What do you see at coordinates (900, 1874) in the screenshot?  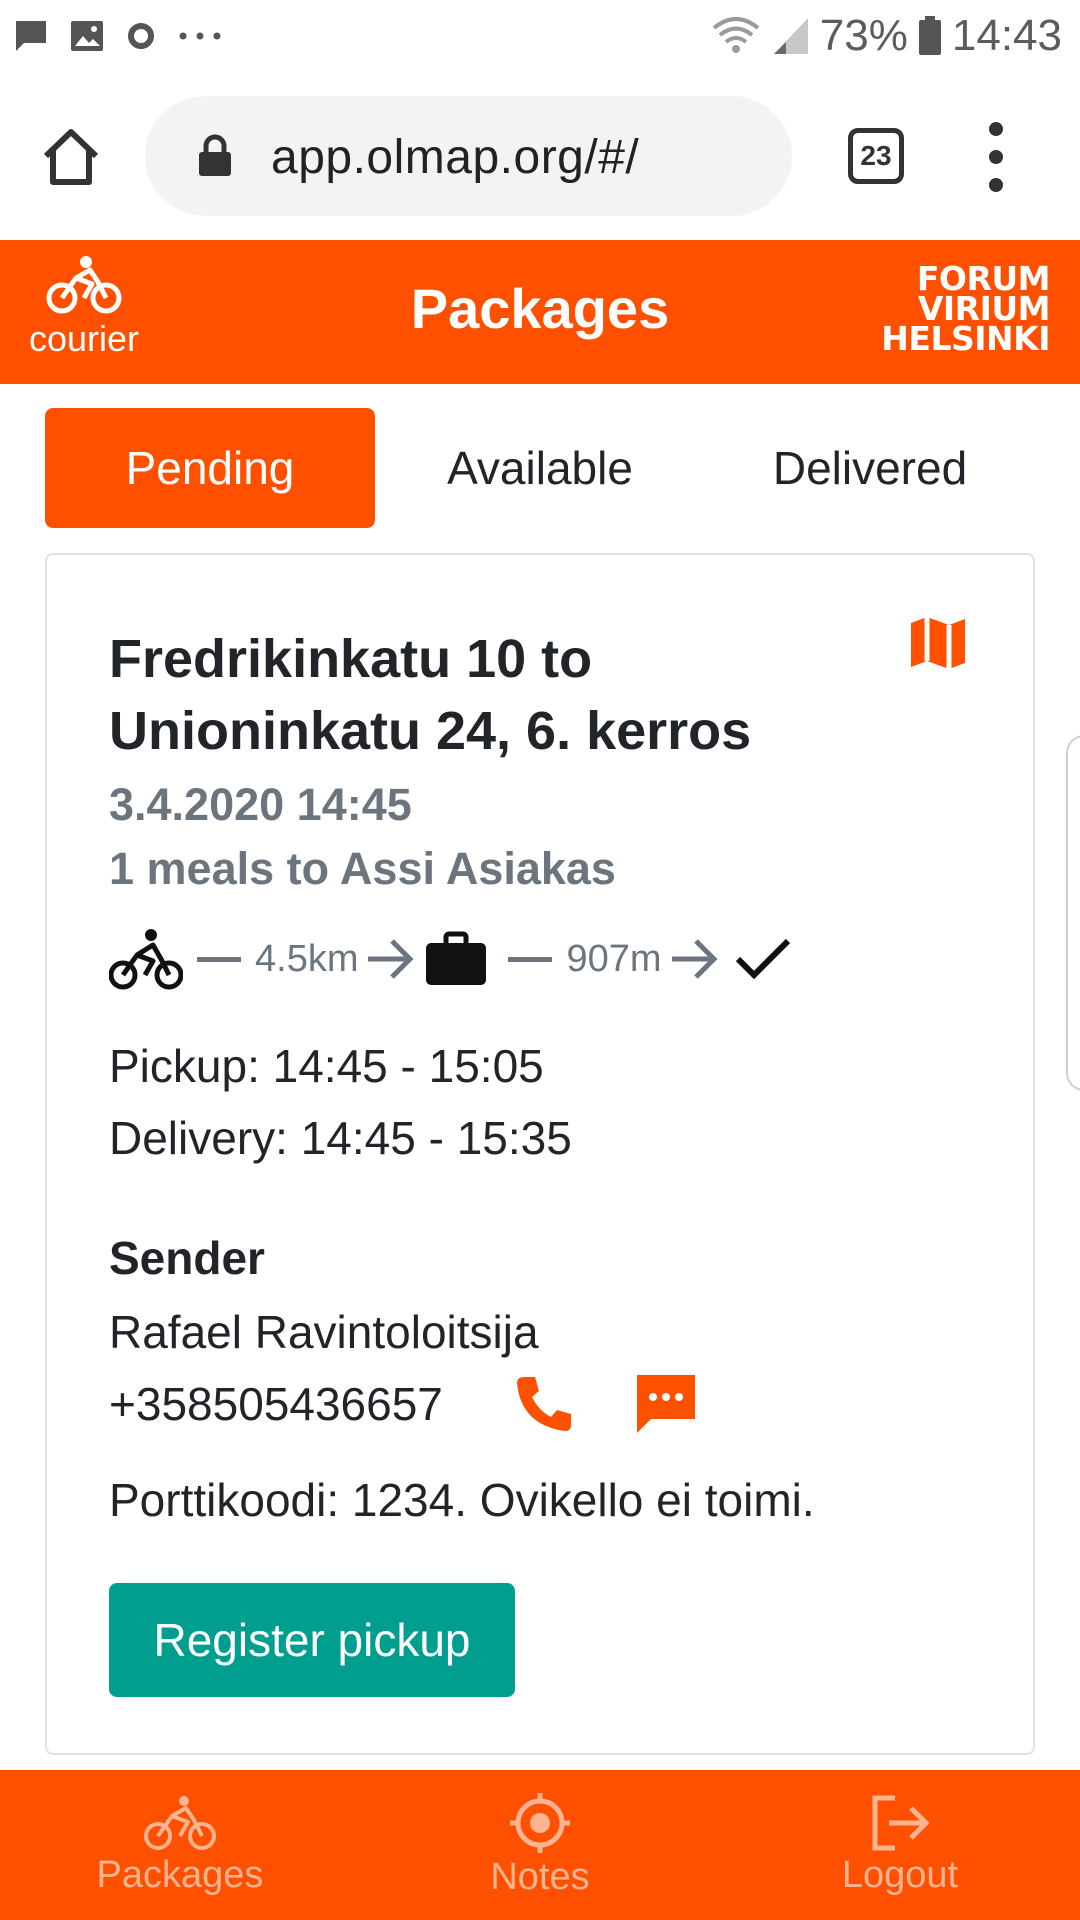 I see `nav-label: Logout` at bounding box center [900, 1874].